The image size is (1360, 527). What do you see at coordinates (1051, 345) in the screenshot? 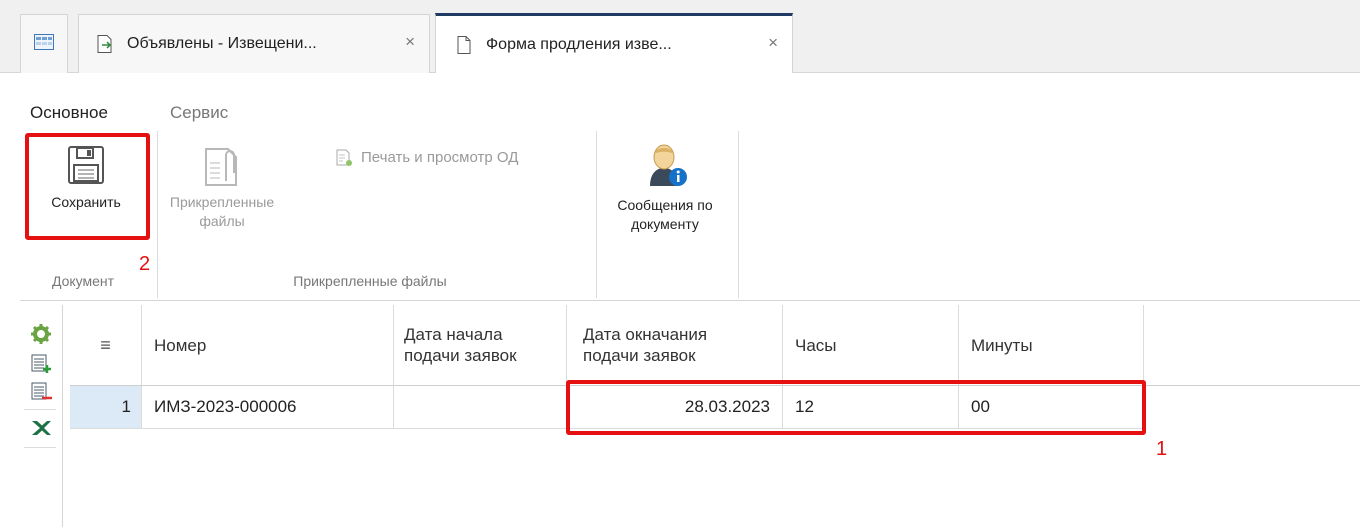
I see `column-header-minutes: Минуты` at bounding box center [1051, 345].